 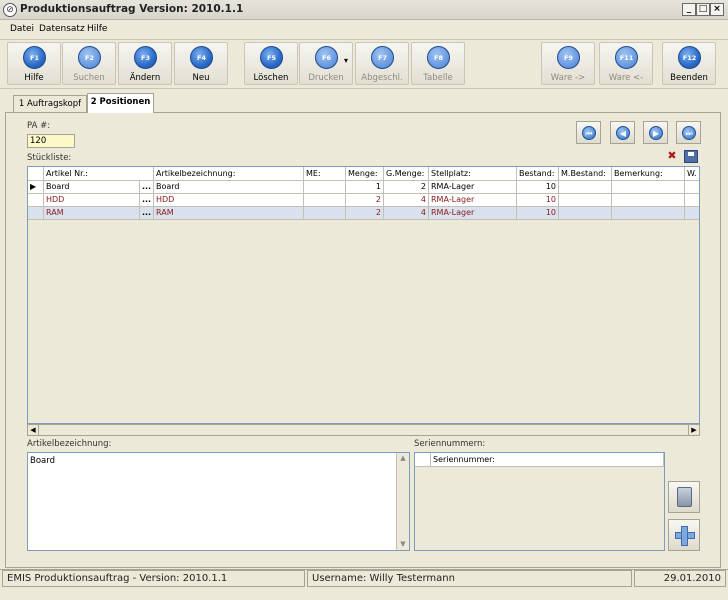 What do you see at coordinates (363, 430) in the screenshot?
I see `grid-horizontal-scrollbar: ◀ ▶` at bounding box center [363, 430].